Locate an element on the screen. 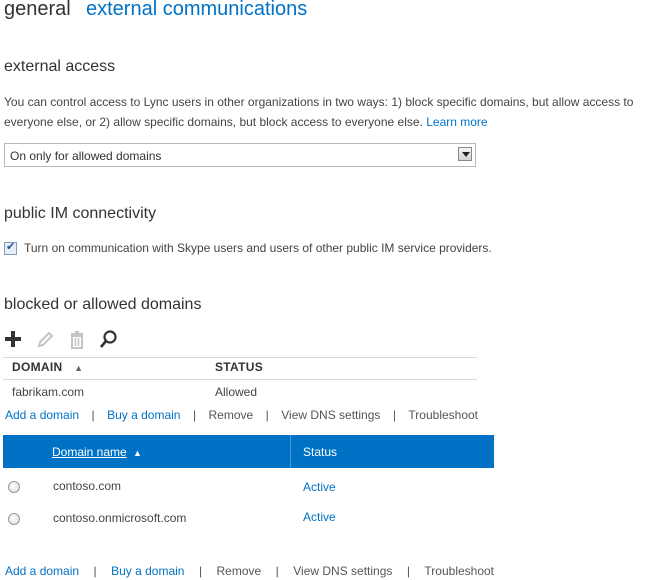  column-domain-label: DOMAIN is located at coordinates (37, 367).